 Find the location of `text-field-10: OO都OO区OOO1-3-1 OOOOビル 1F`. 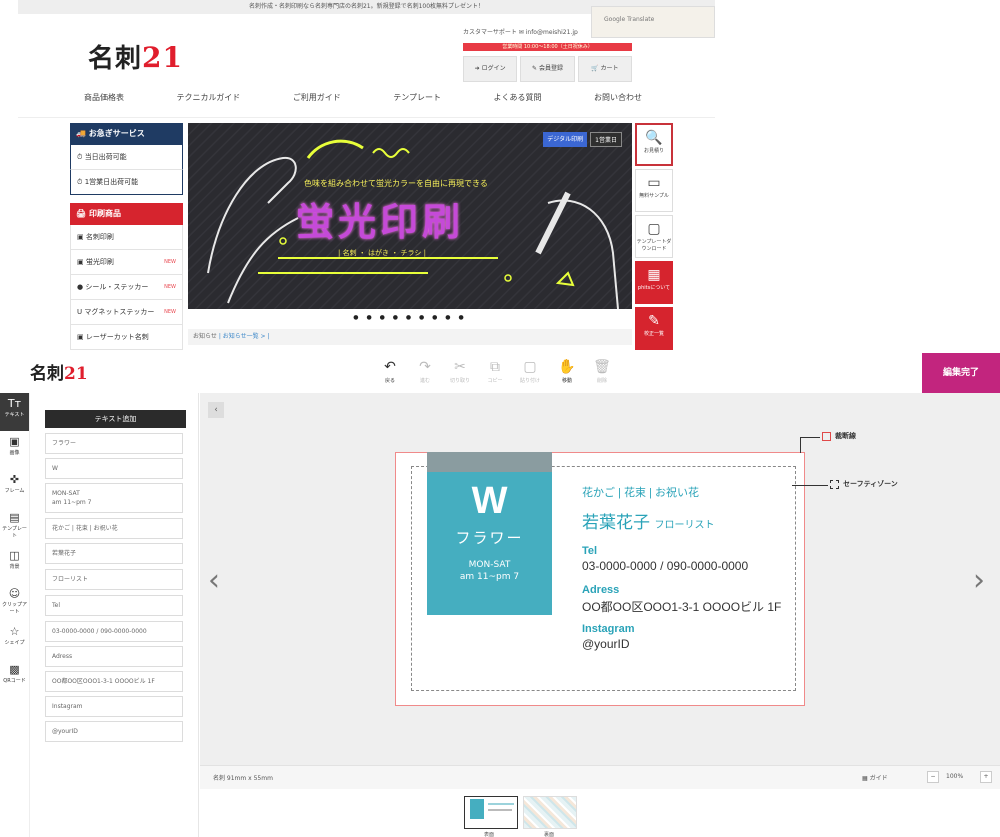

text-field-10: OO都OO区OOO1-3-1 OOOOビル 1F is located at coordinates (114, 681).